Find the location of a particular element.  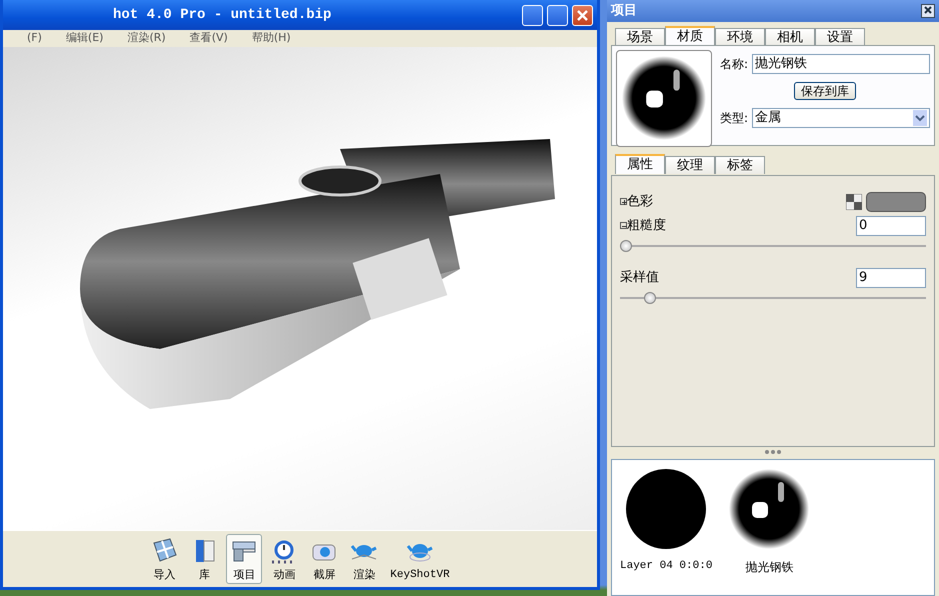

material-name: Layer 04 0:0:0 is located at coordinates (666, 566).